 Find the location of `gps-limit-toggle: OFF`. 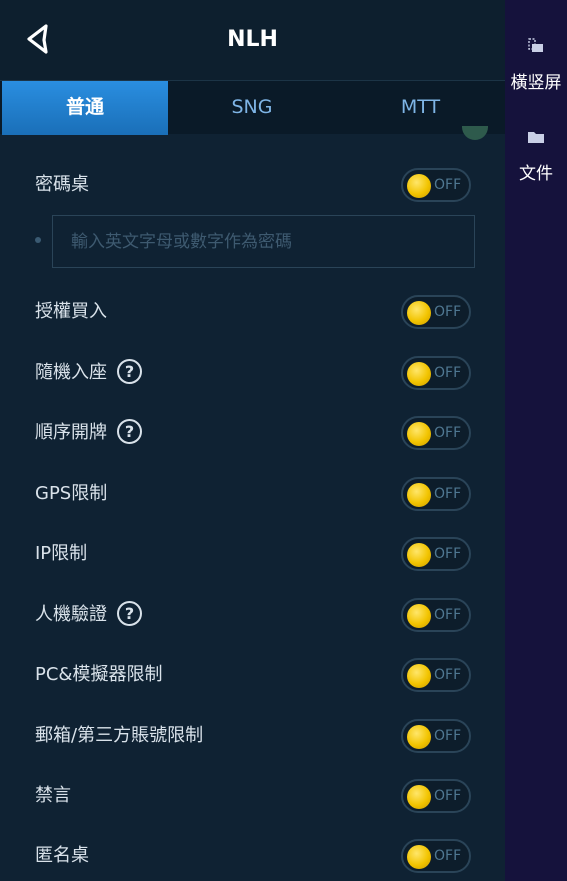

gps-limit-toggle: OFF is located at coordinates (436, 494).